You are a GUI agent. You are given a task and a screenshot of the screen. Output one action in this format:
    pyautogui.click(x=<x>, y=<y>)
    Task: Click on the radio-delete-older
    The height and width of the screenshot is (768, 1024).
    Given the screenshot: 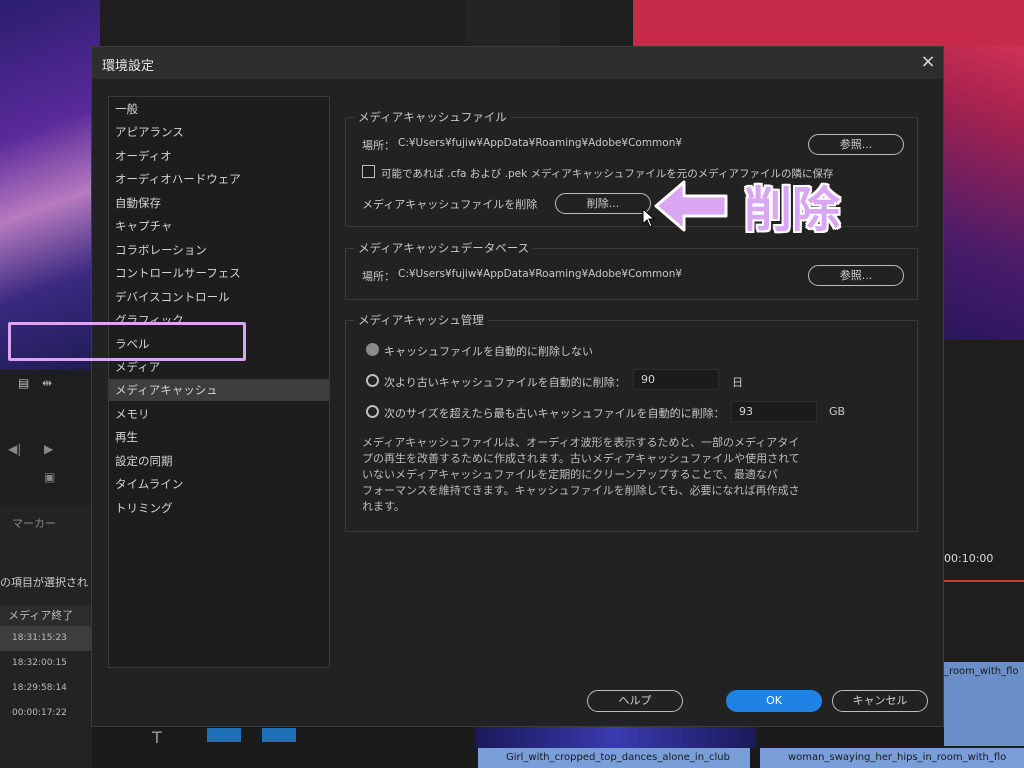 What is the action you would take?
    pyautogui.click(x=372, y=380)
    